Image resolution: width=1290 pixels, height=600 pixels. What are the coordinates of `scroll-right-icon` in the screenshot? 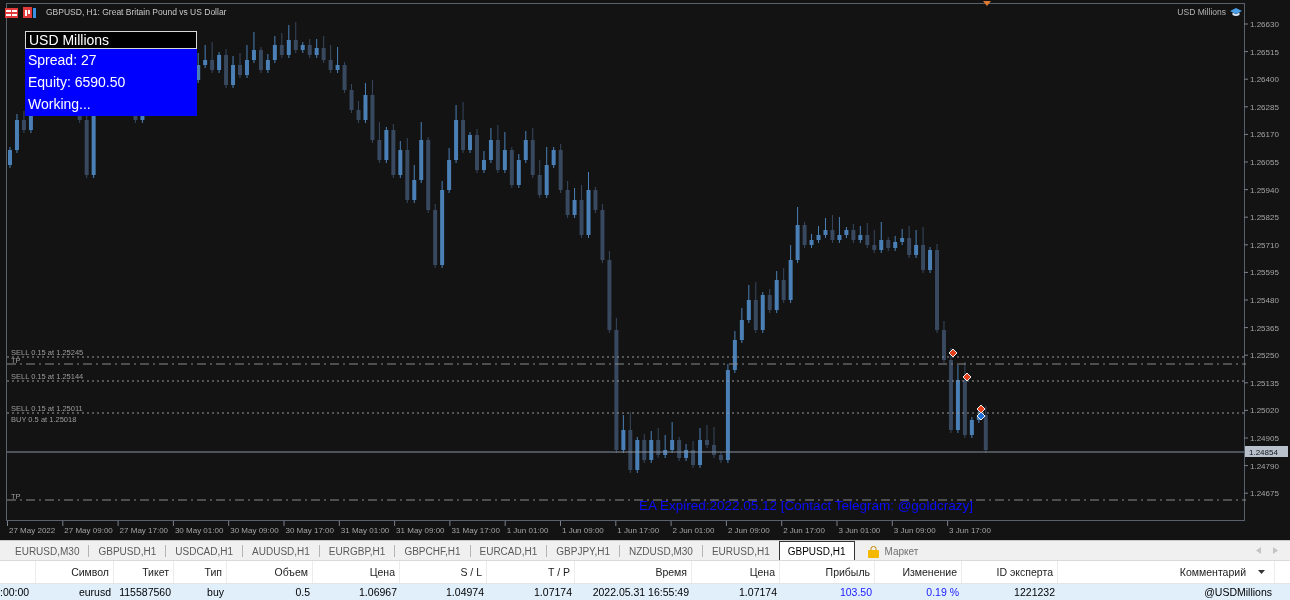 It's located at (1275, 550).